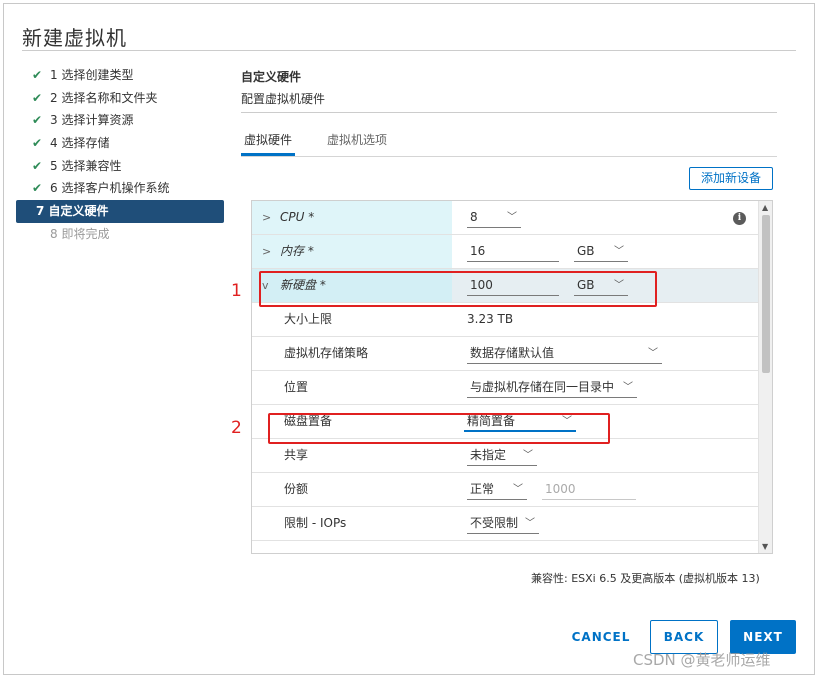  Describe the element at coordinates (601, 252) in the screenshot. I see `memory-unit-select: GB ﹀` at that location.